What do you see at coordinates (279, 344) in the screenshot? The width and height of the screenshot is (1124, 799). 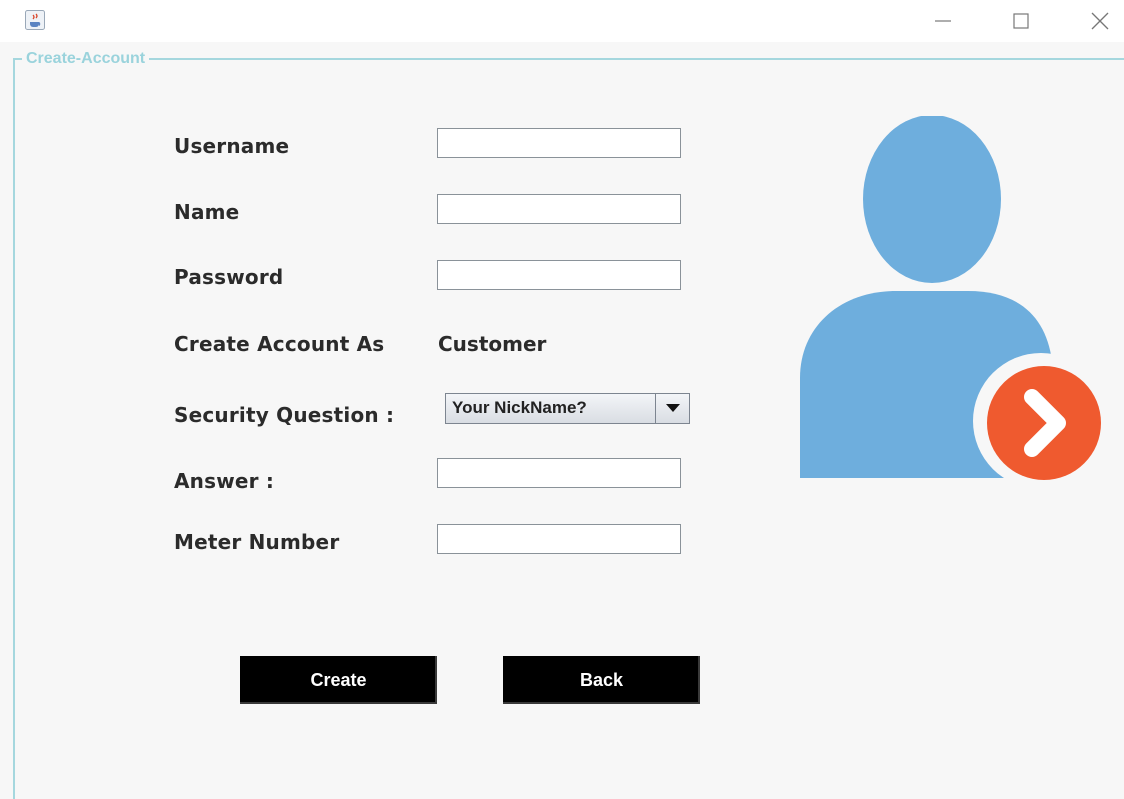 I see `account-type-label: Create Account As` at bounding box center [279, 344].